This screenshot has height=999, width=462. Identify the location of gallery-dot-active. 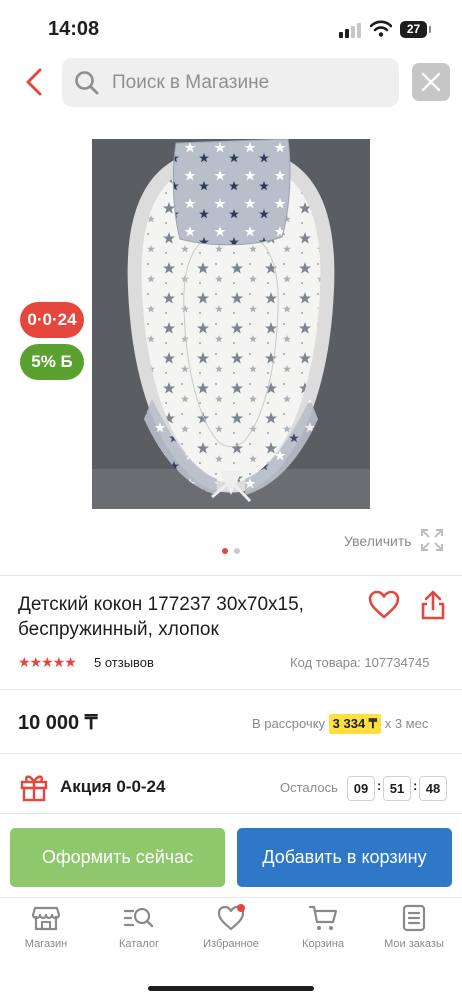
(225, 551).